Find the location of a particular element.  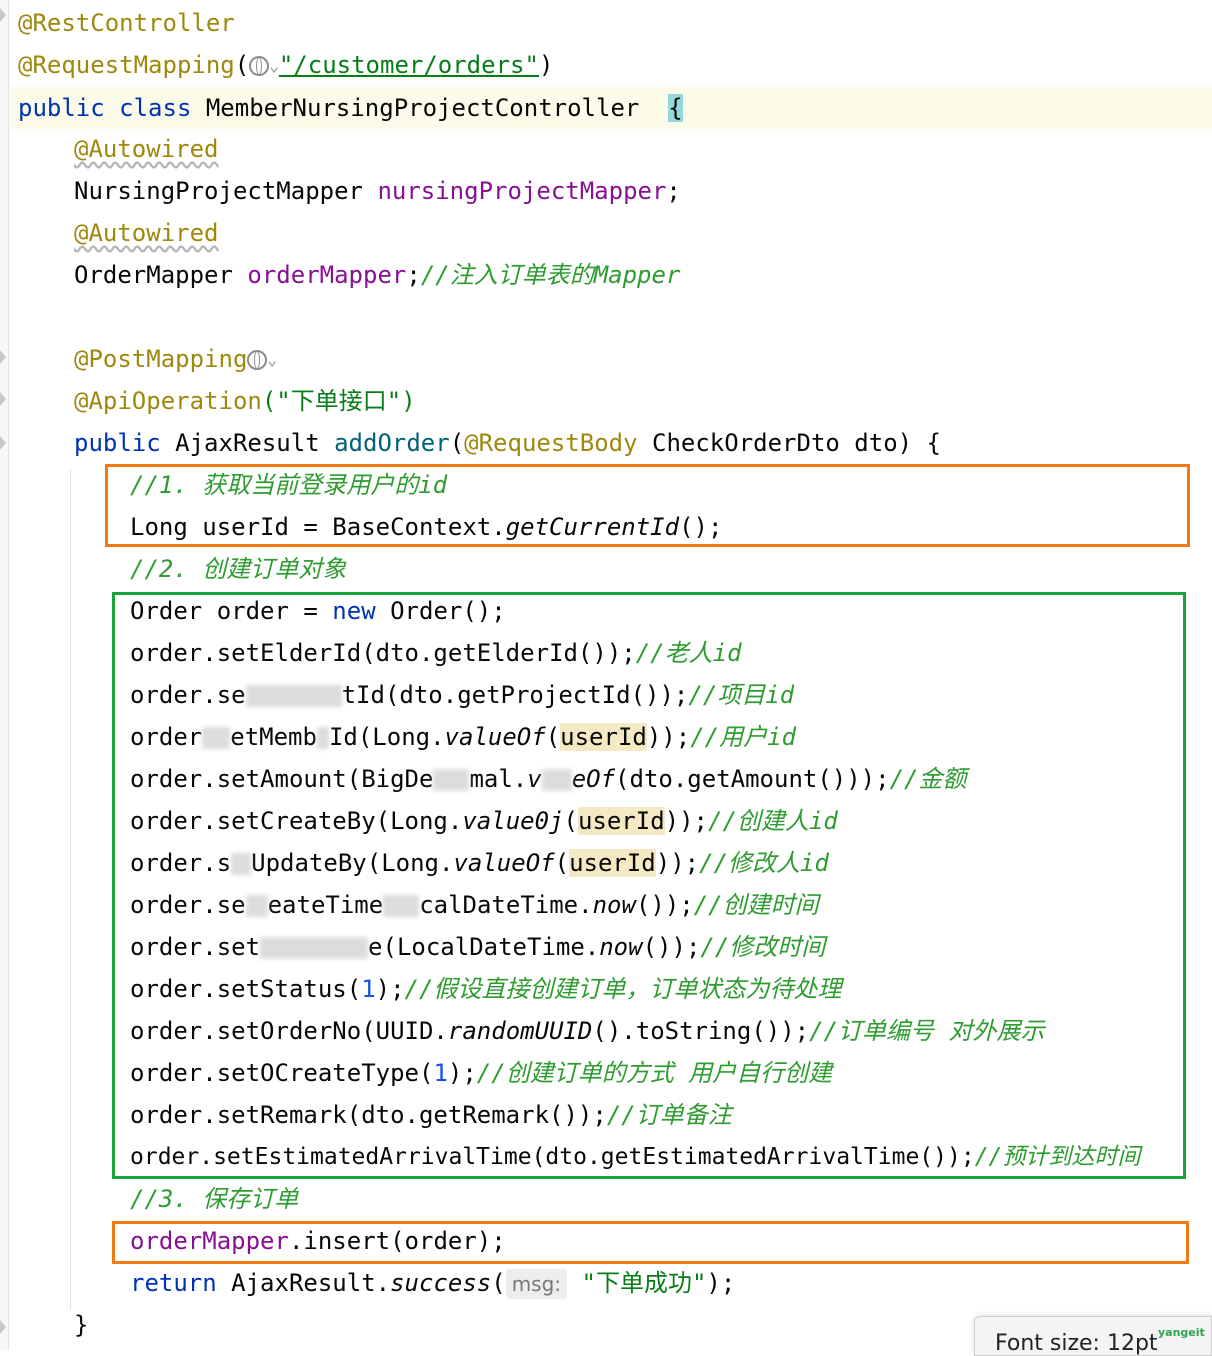

code: ); is located at coordinates (721, 1283).